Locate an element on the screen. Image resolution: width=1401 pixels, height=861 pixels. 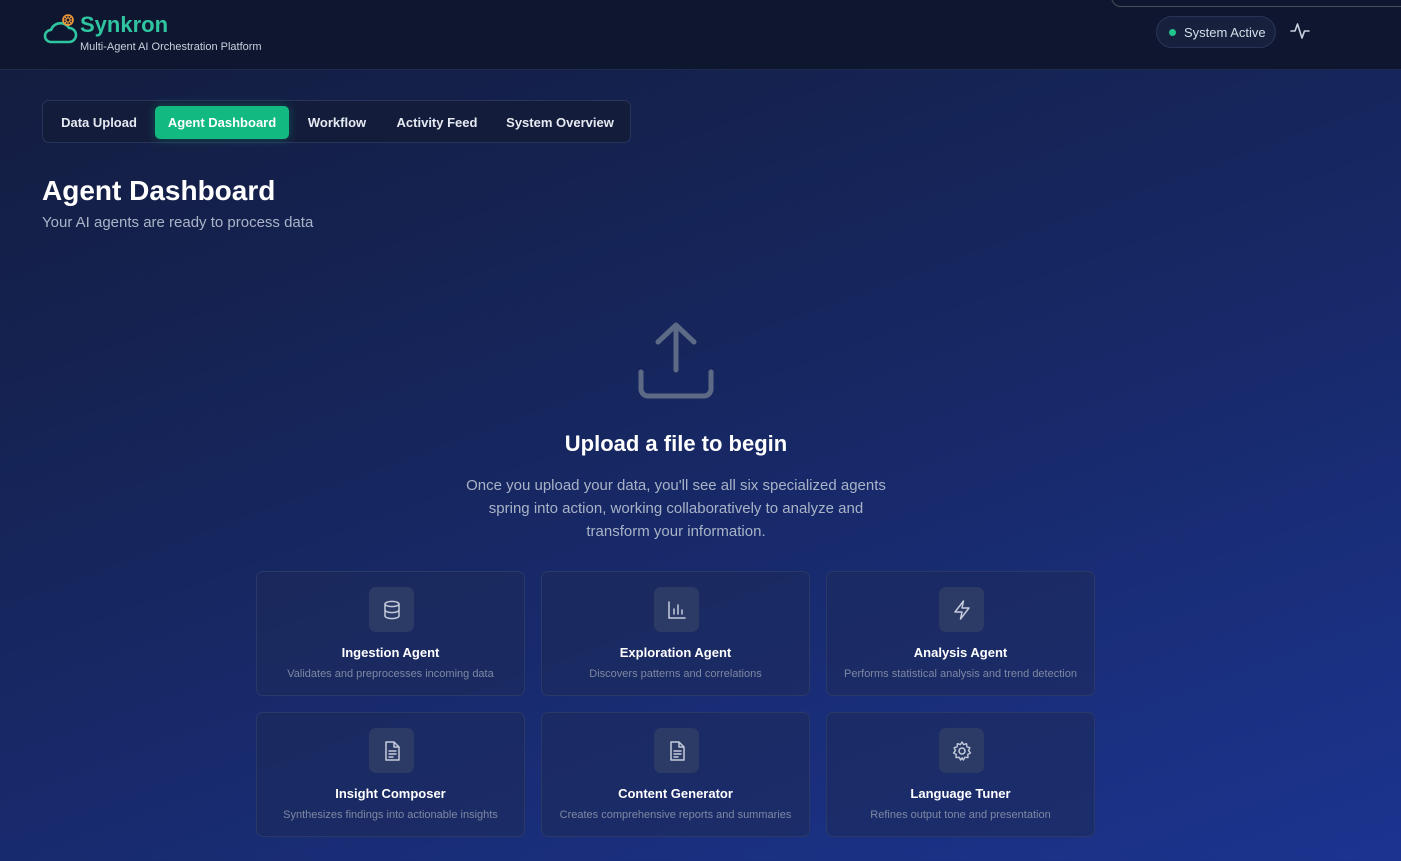
page-title: Agent Dashboard is located at coordinates (159, 190).